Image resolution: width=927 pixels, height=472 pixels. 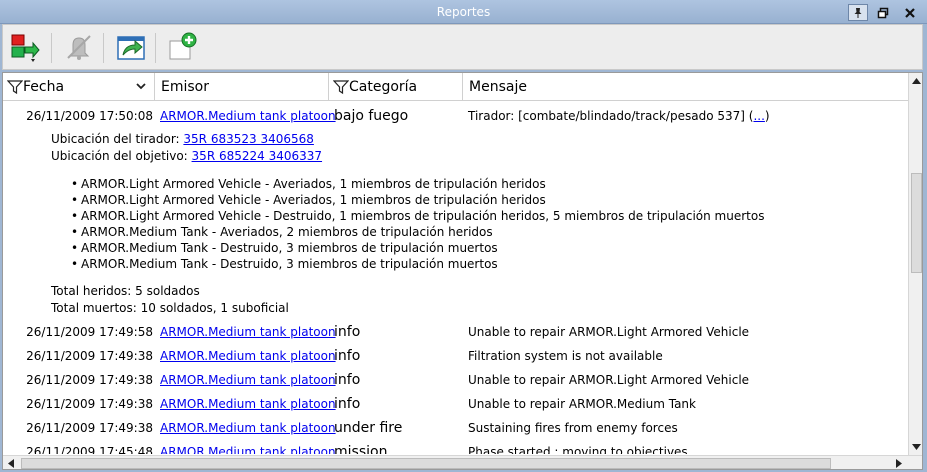 I want to click on vertical-scrollbar, so click(x=915, y=264).